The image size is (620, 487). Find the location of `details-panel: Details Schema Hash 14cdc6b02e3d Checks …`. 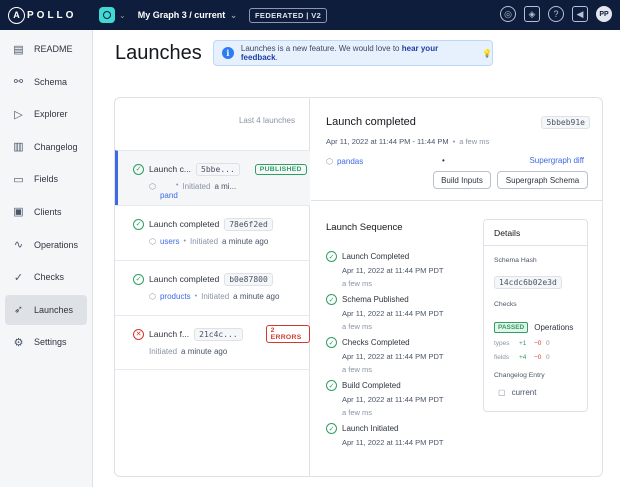

details-panel: Details Schema Hash 14cdc6b02e3d Checks … is located at coordinates (535, 315).